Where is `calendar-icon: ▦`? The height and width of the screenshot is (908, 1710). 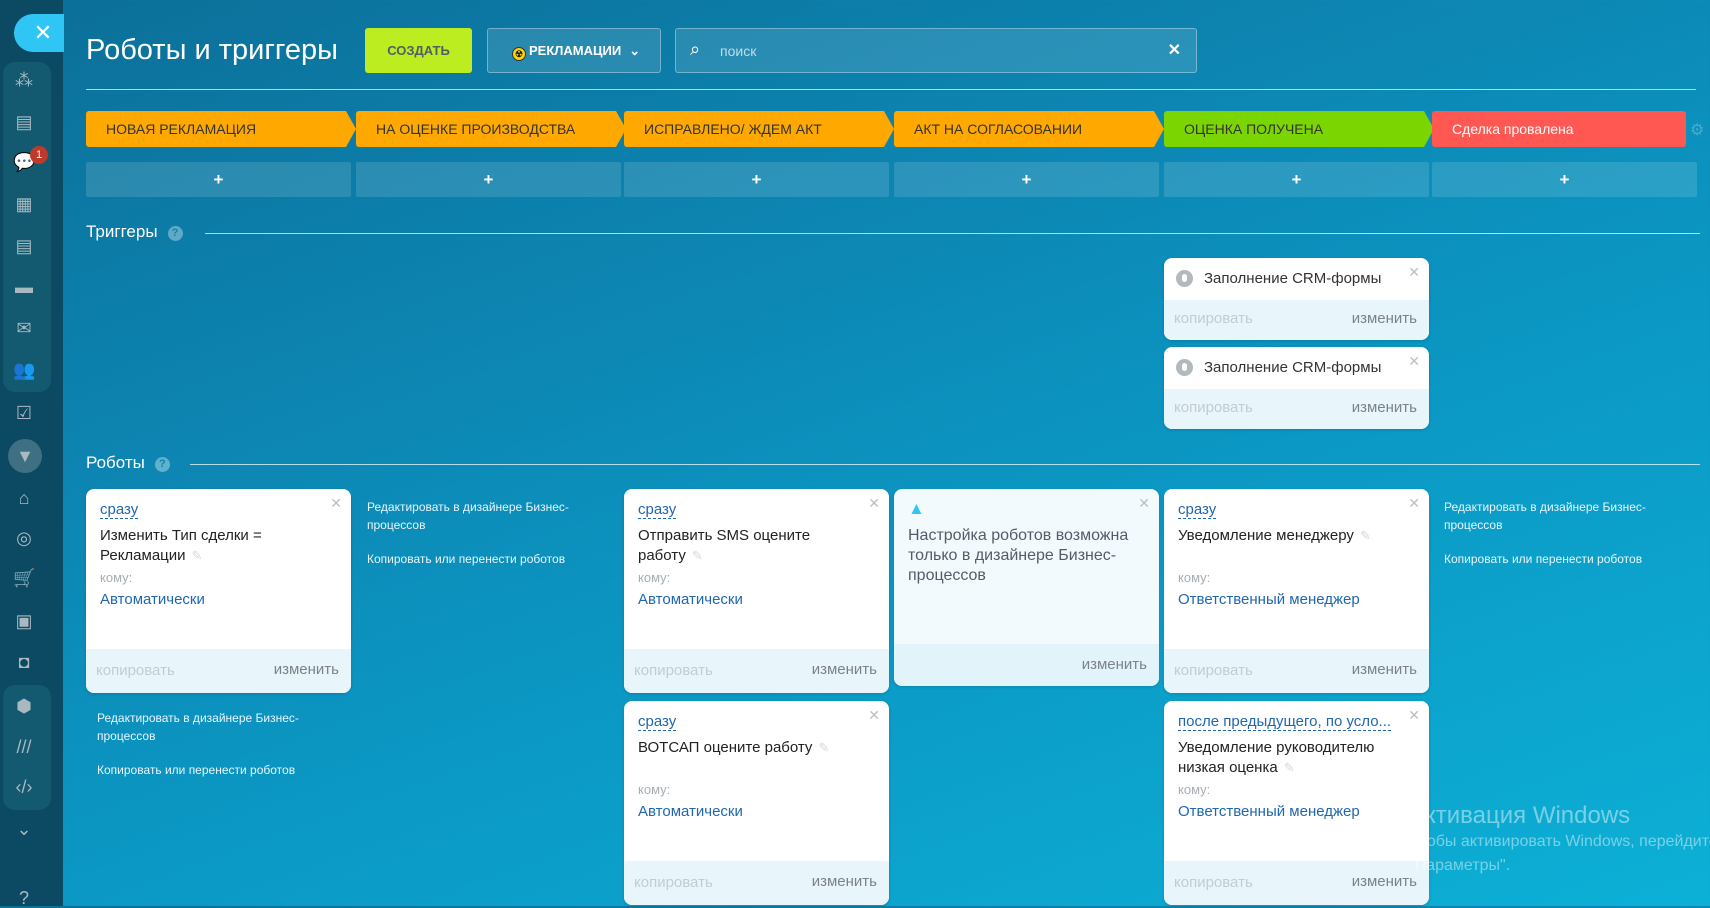
calendar-icon: ▦ is located at coordinates (24, 204).